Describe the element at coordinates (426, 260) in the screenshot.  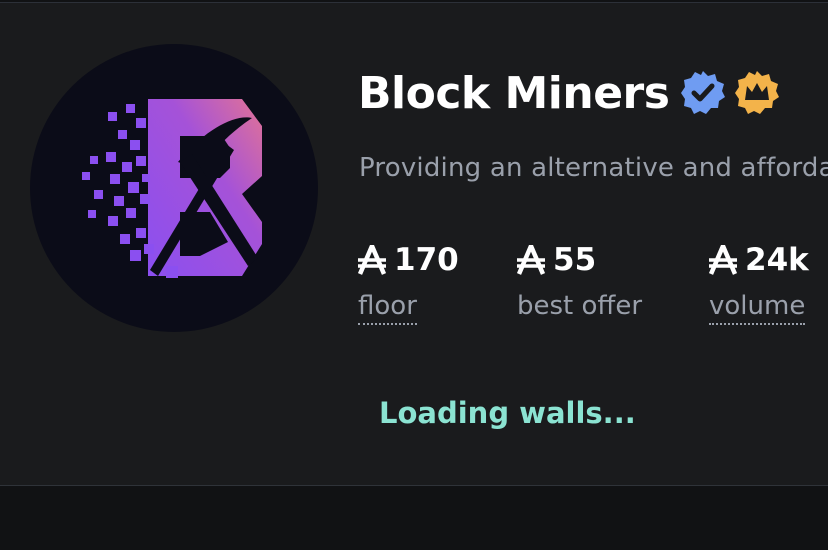
I see `stat-value: 170` at that location.